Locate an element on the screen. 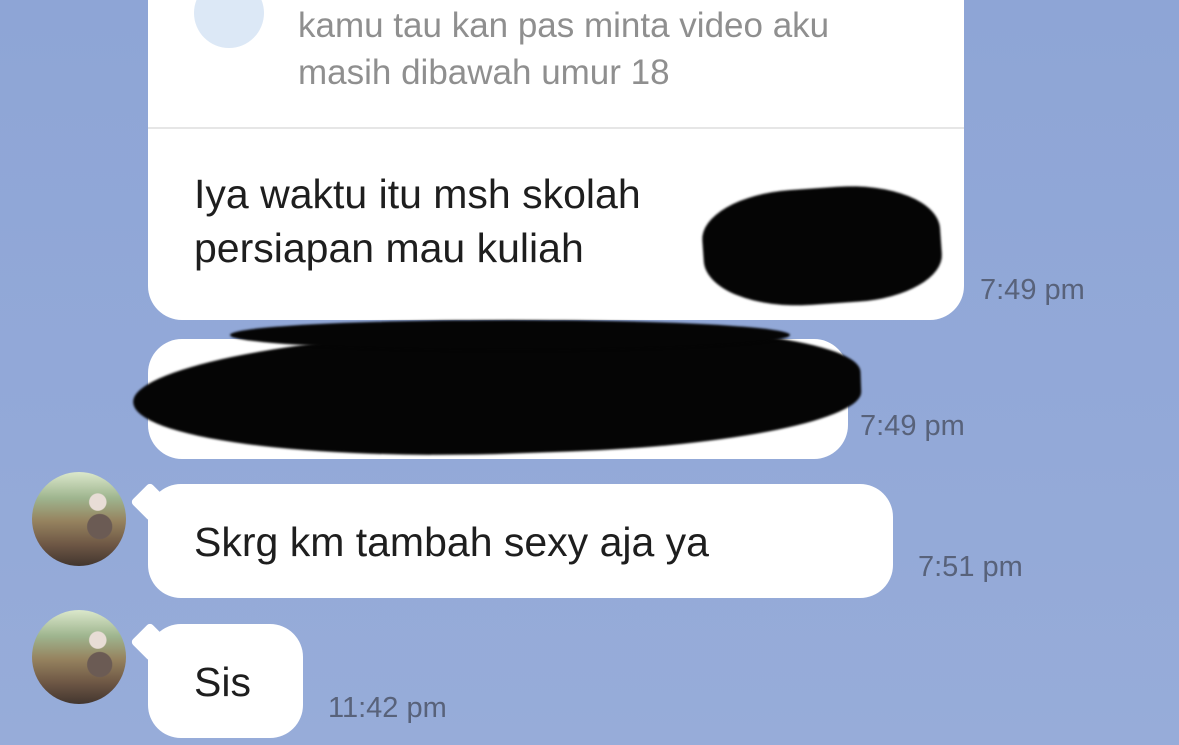  message-timestamp: 7:51 pm is located at coordinates (970, 567).